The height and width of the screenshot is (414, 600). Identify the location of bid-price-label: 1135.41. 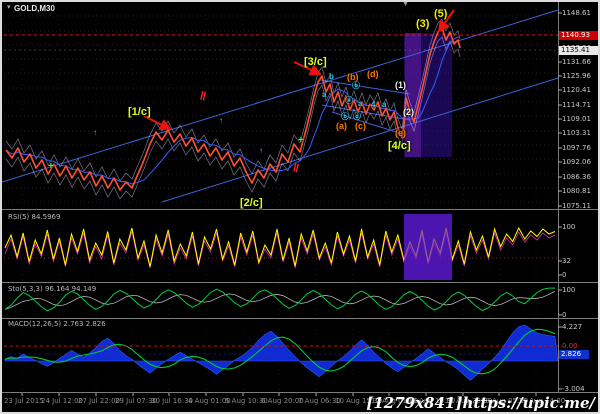
(578, 50).